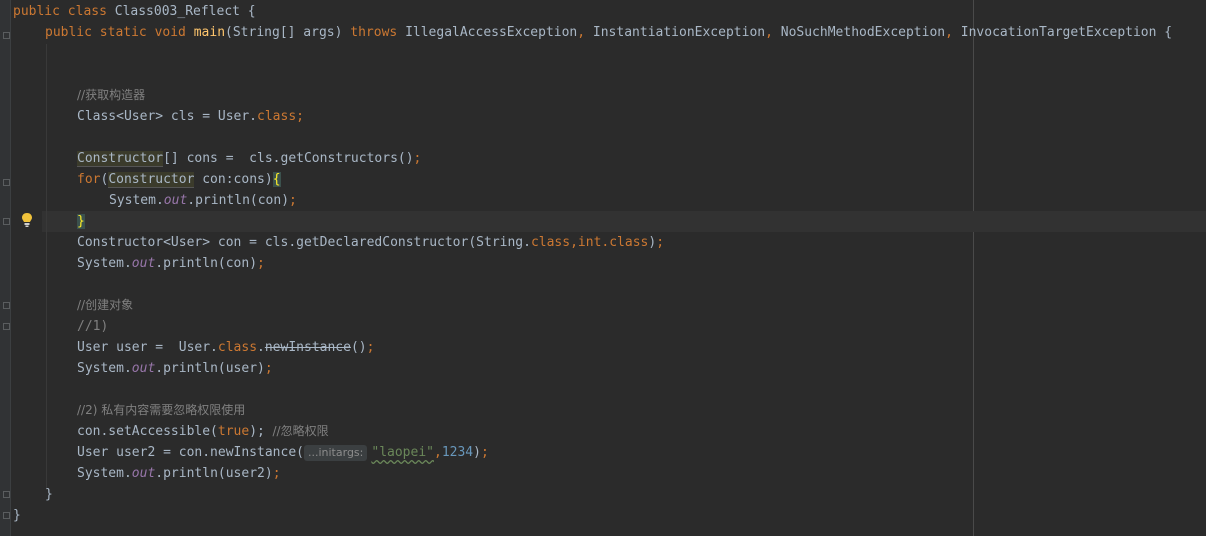  I want to click on code-line: Class<User> cls = User.class;, so click(190, 116).